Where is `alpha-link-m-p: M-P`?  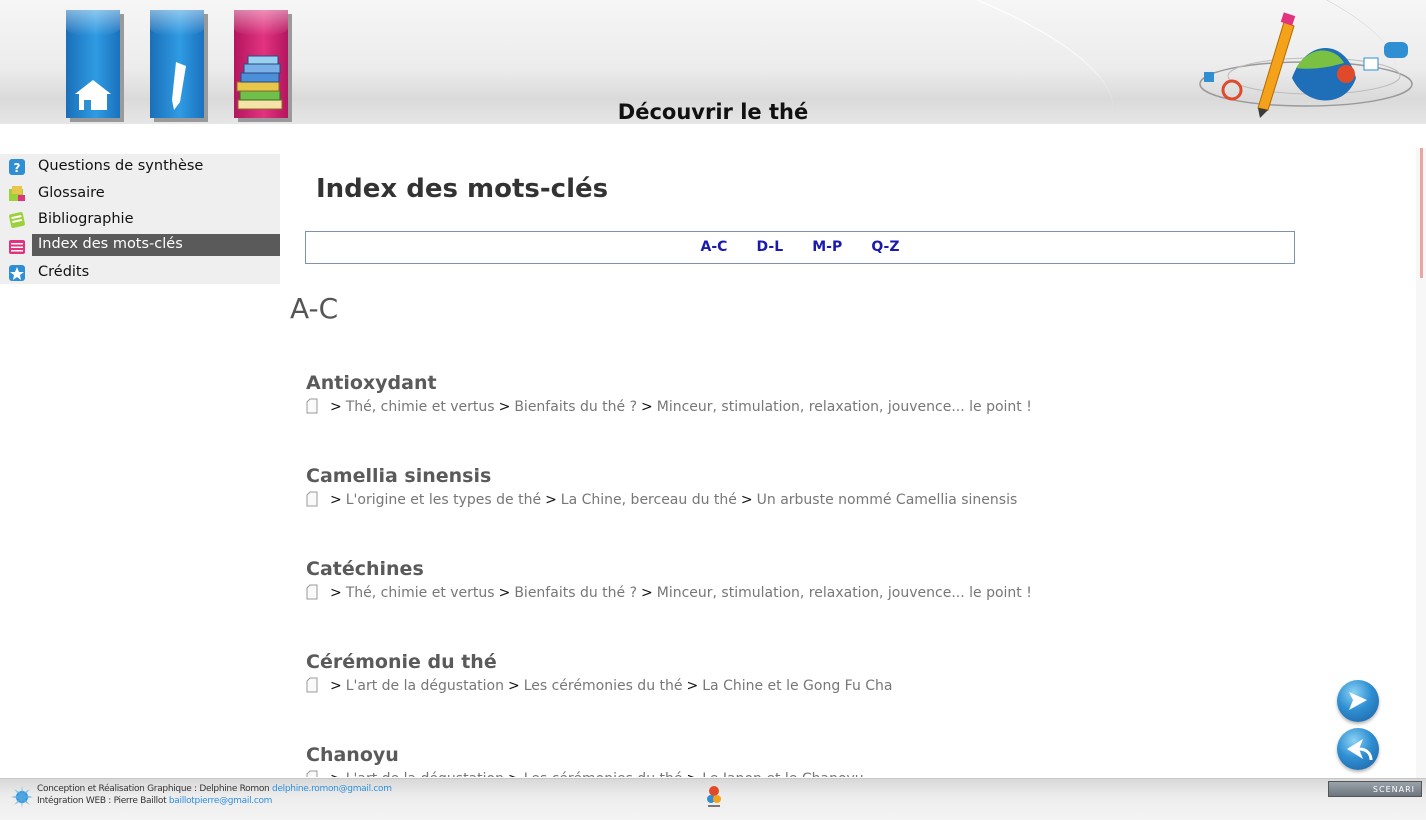
alpha-link-m-p: M-P is located at coordinates (827, 247).